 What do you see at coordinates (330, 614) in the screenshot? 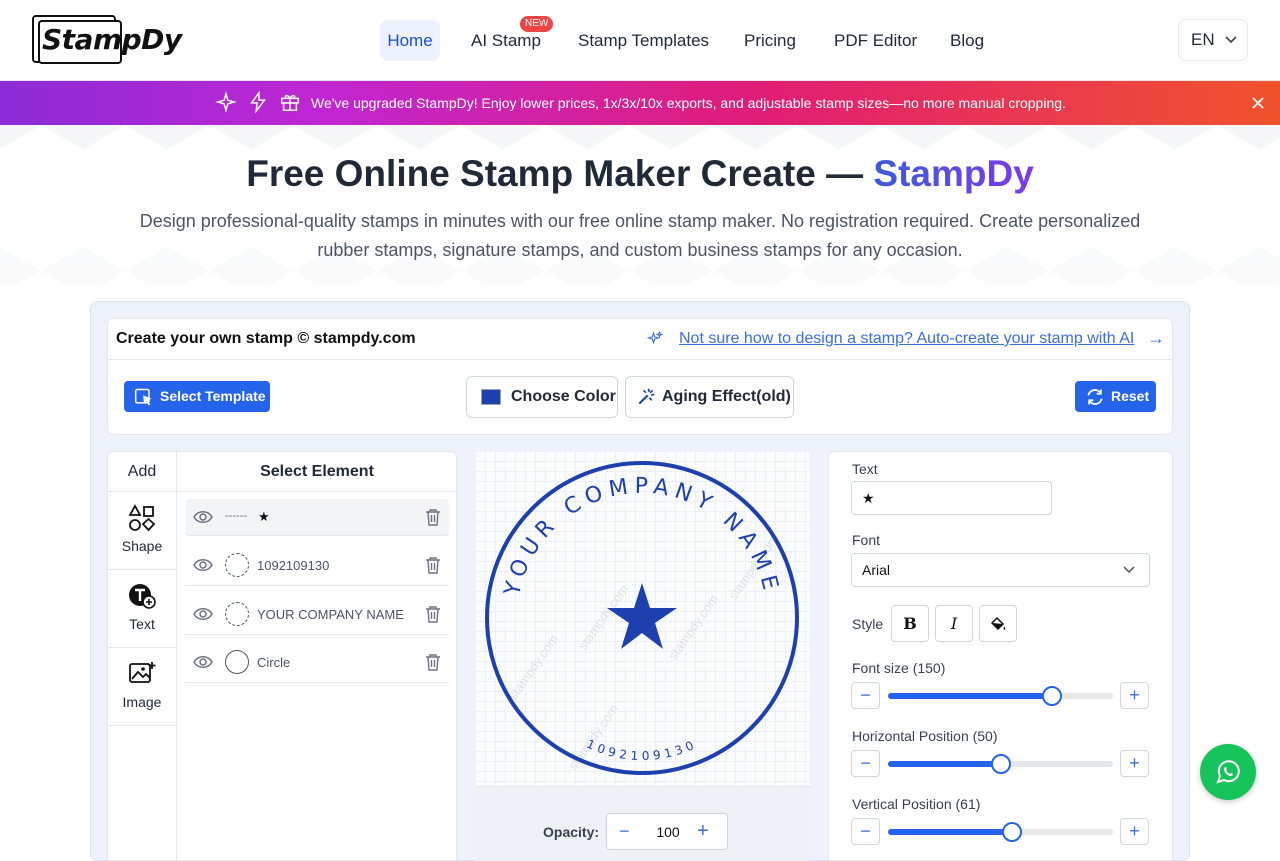
I see `element-label: YOUR COMPANY NAME` at bounding box center [330, 614].